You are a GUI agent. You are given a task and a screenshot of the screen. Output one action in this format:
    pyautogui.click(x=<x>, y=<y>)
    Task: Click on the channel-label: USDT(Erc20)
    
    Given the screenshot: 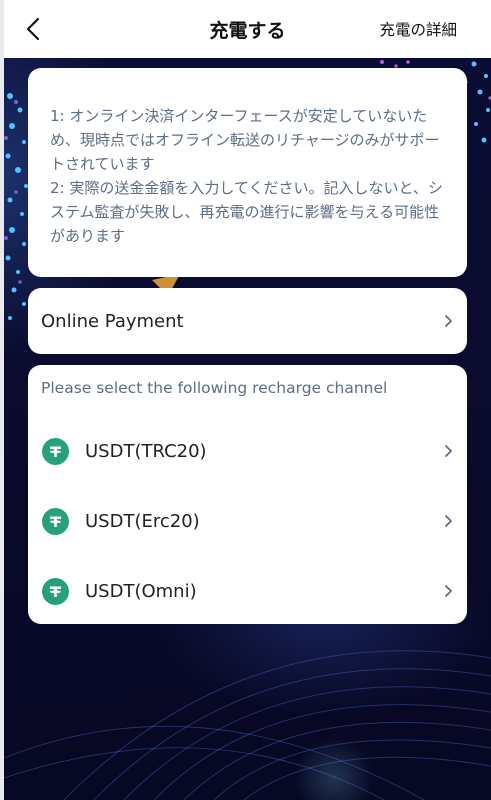 What is the action you would take?
    pyautogui.click(x=142, y=521)
    